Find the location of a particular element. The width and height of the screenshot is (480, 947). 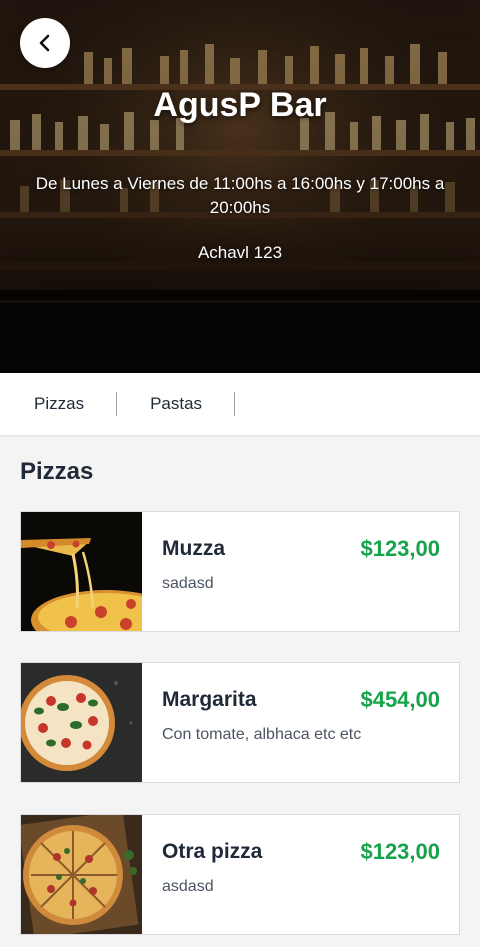

section-title: Pizzas is located at coordinates (57, 471).